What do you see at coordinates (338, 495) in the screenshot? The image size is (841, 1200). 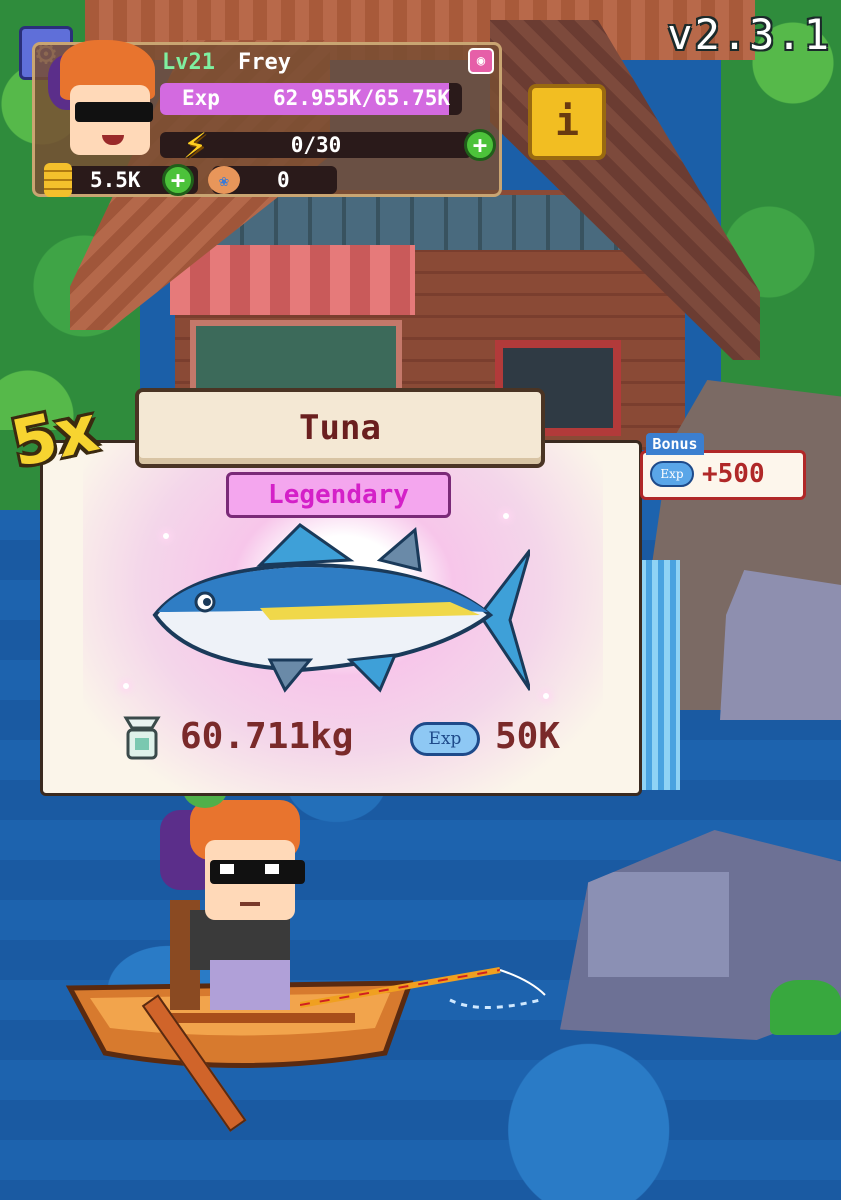 I see `rarity-badge: Legendary` at bounding box center [338, 495].